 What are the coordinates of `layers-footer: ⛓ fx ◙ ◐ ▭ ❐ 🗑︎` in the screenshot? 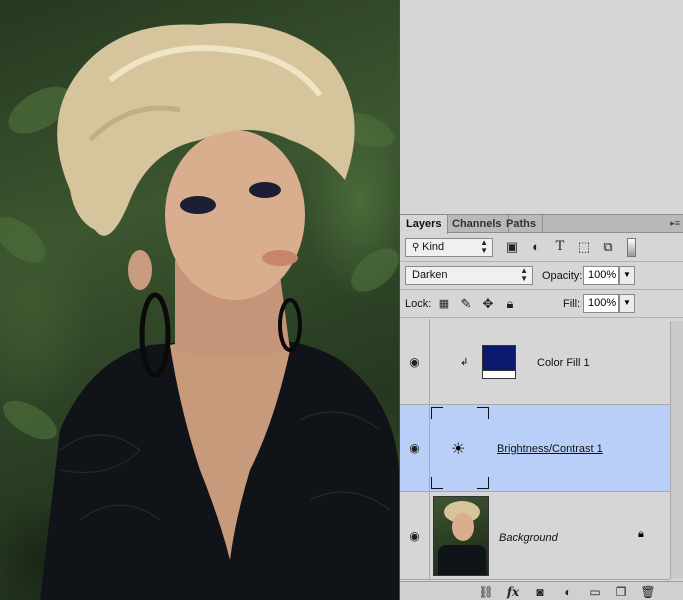 It's located at (541, 590).